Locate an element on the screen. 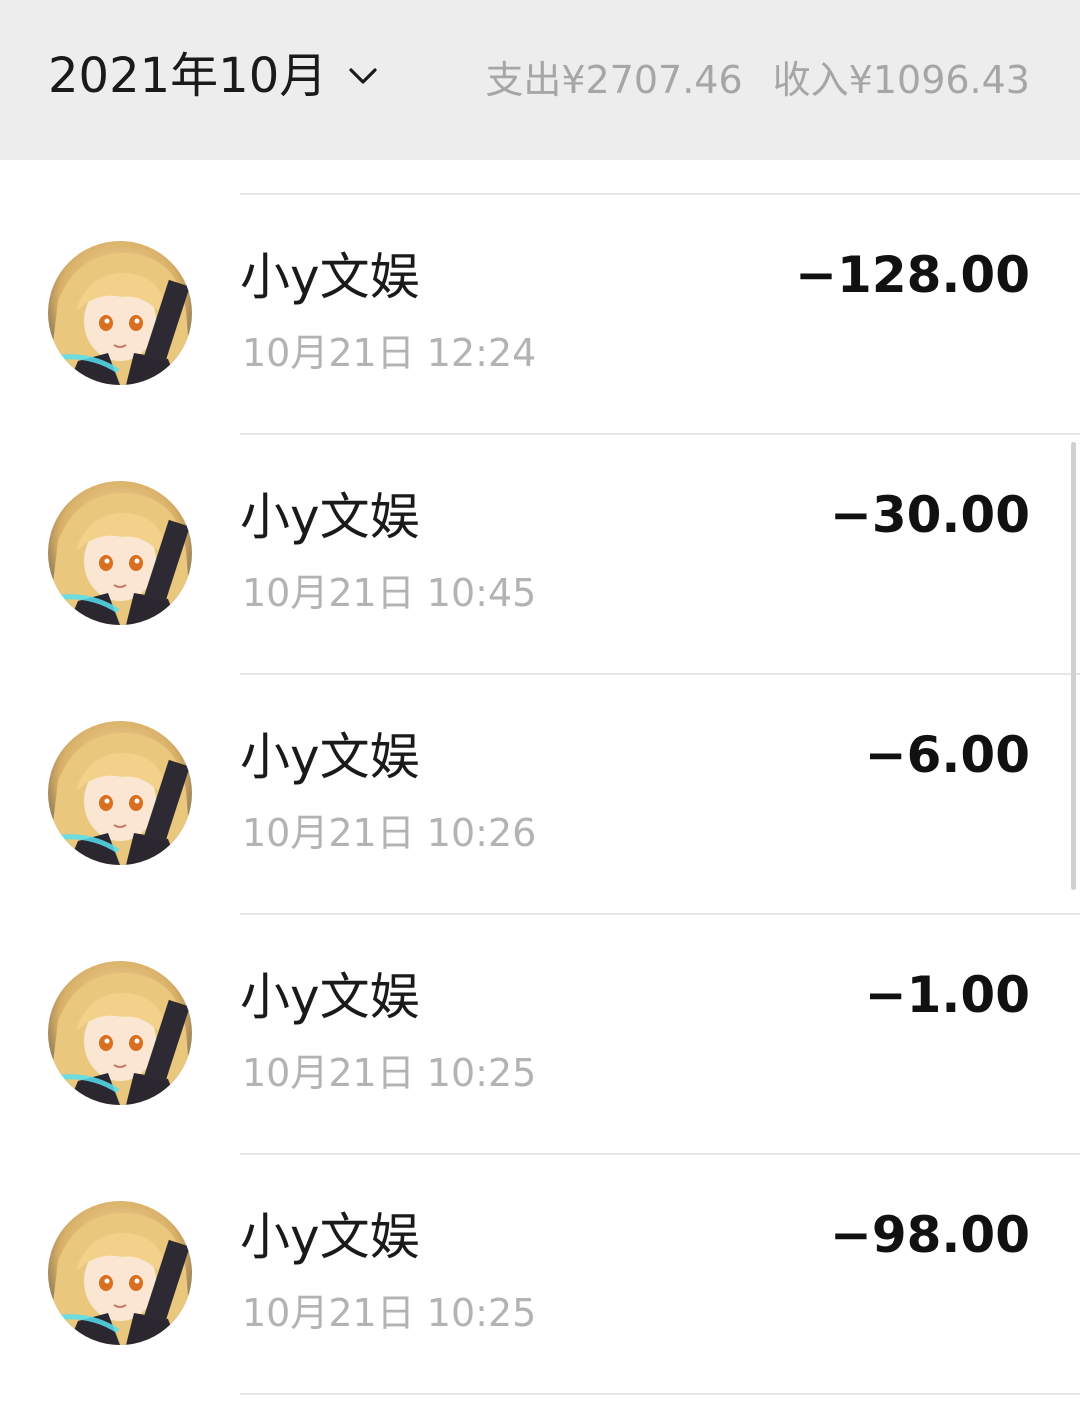  transaction-amount: −30.00 is located at coordinates (929, 515).